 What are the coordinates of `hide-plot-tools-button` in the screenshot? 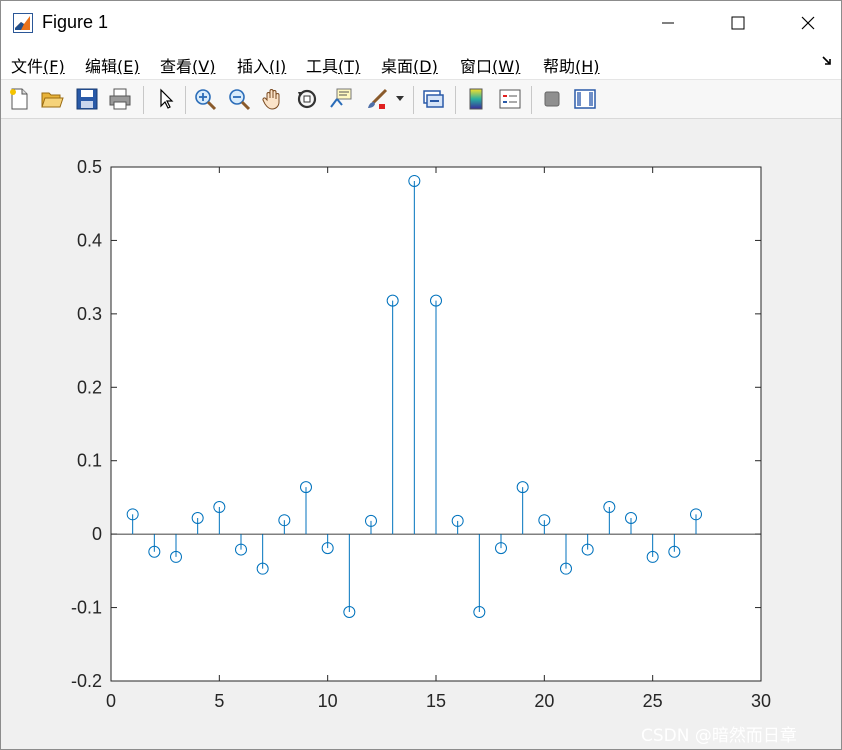 It's located at (552, 99).